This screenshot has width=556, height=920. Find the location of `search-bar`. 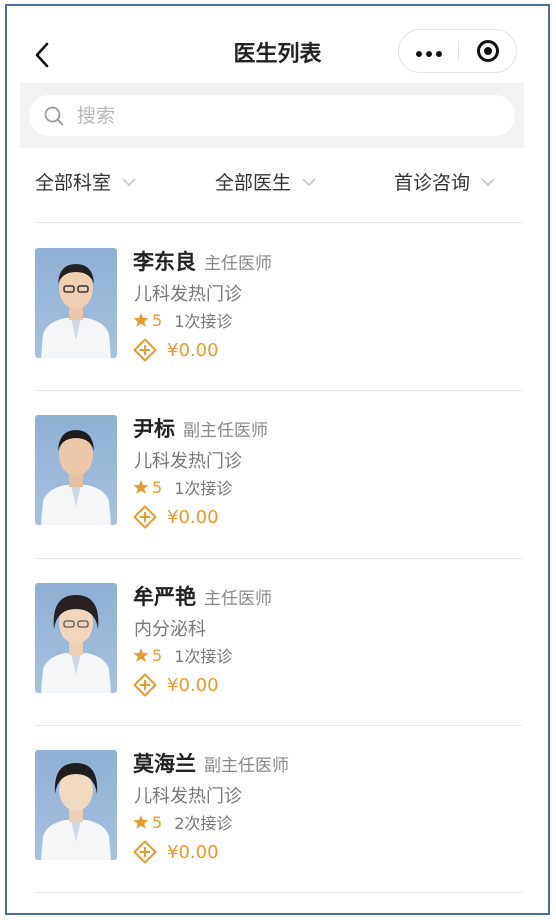

search-bar is located at coordinates (272, 115).